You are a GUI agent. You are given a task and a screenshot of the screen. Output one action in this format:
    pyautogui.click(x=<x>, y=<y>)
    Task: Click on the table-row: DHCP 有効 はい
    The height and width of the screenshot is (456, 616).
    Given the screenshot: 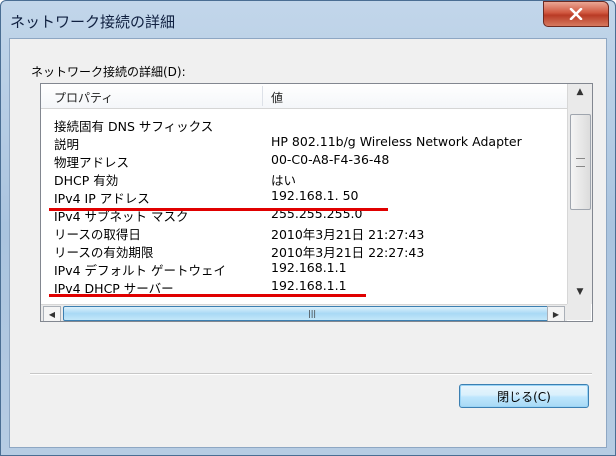 What is the action you would take?
    pyautogui.click(x=304, y=179)
    